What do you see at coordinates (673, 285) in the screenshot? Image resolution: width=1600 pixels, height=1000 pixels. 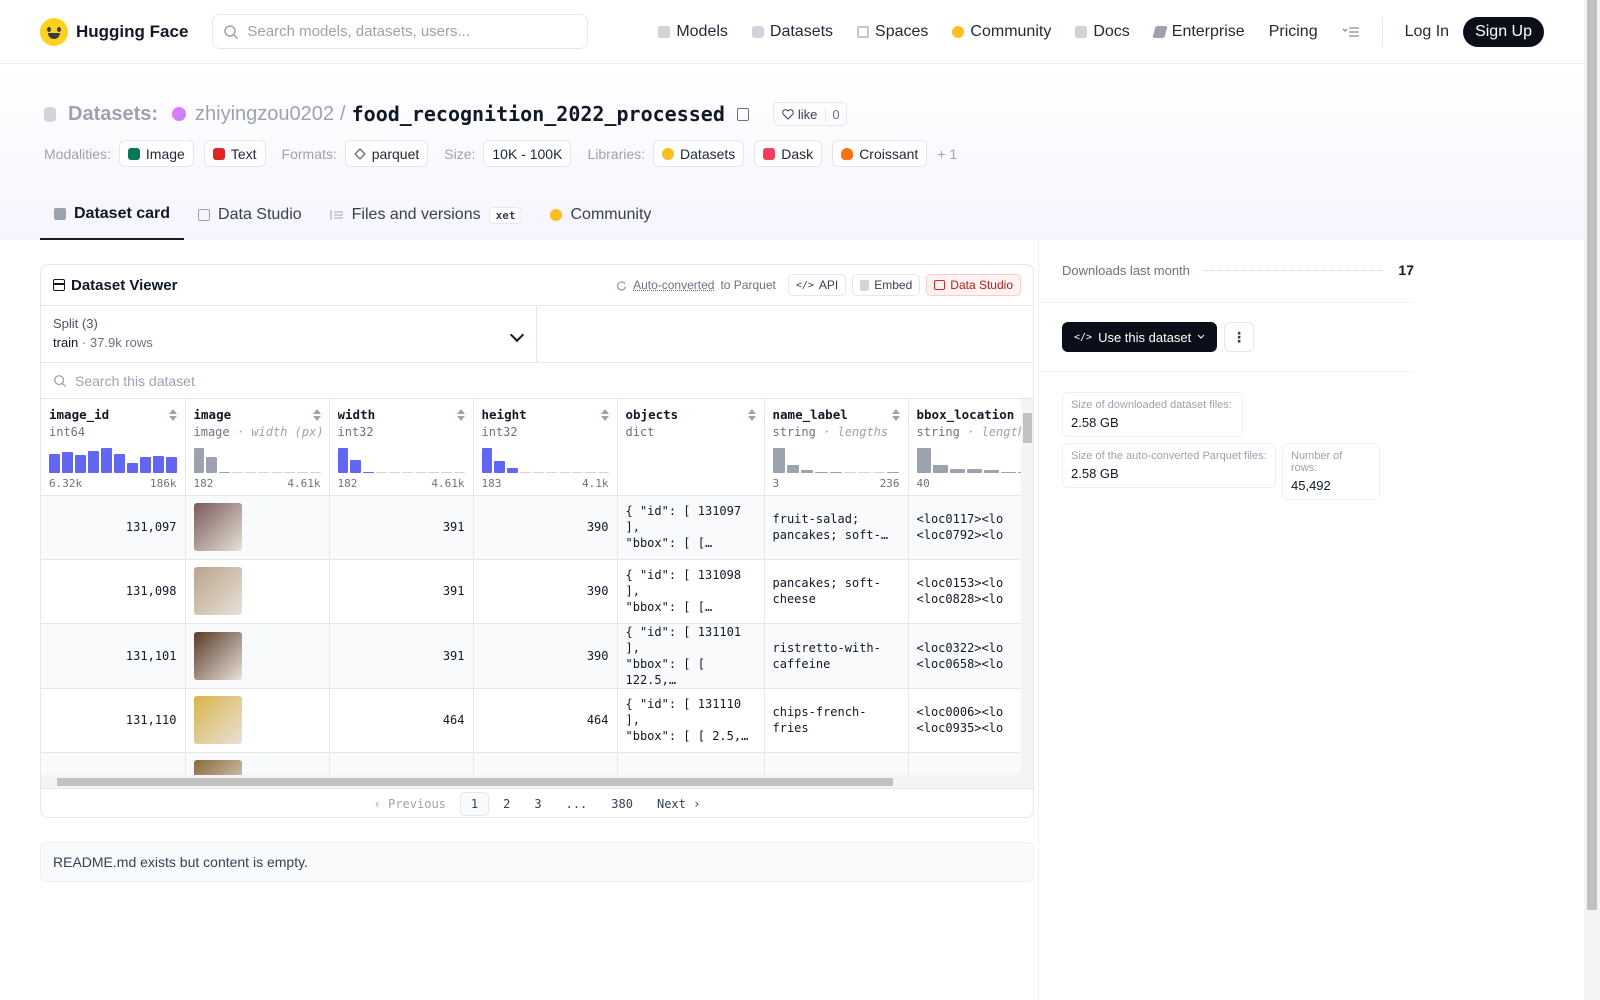 I see `auto-converted-link: Auto-converted` at bounding box center [673, 285].